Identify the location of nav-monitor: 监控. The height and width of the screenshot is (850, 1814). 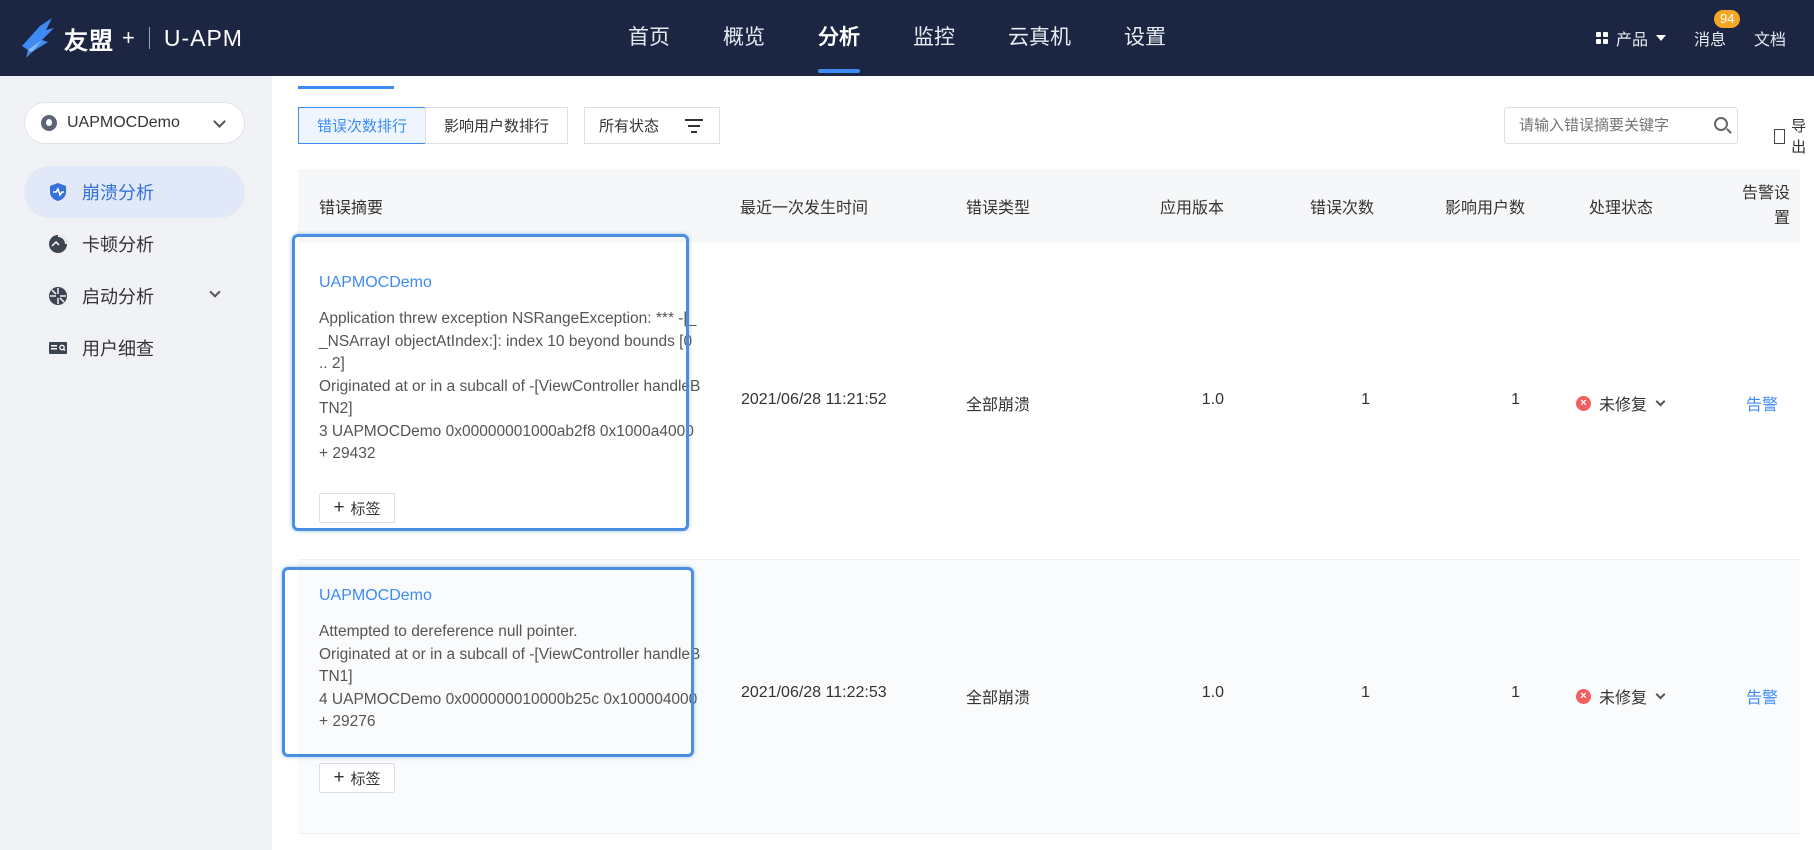
(934, 38).